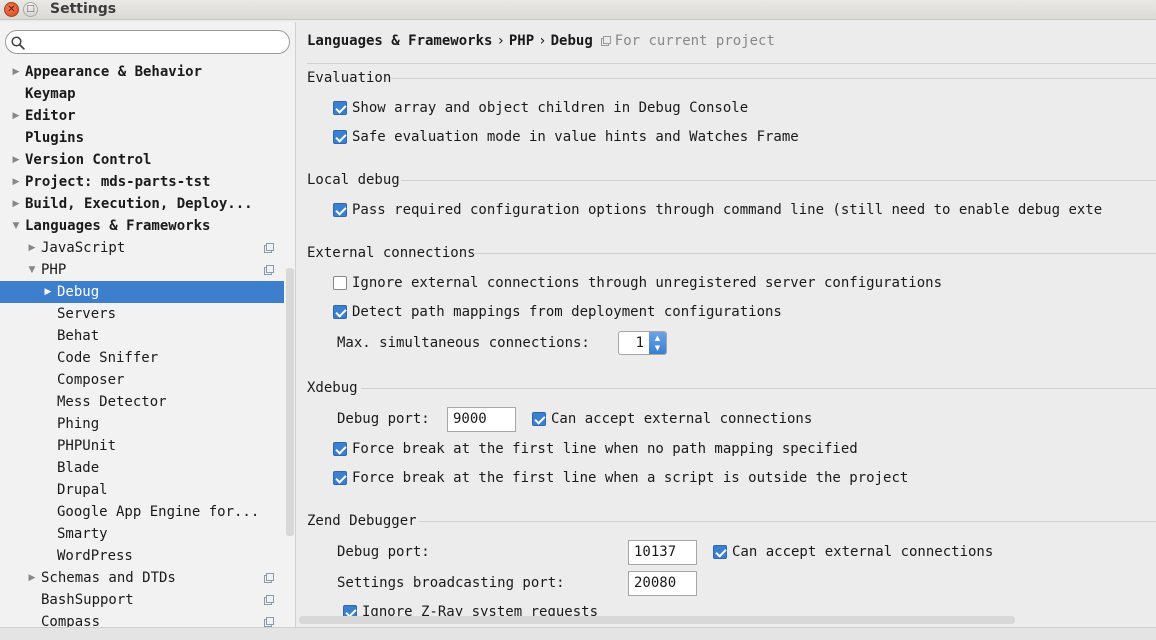  Describe the element at coordinates (863, 552) in the screenshot. I see `zend-accept-external-label: Can accept external connections` at that location.